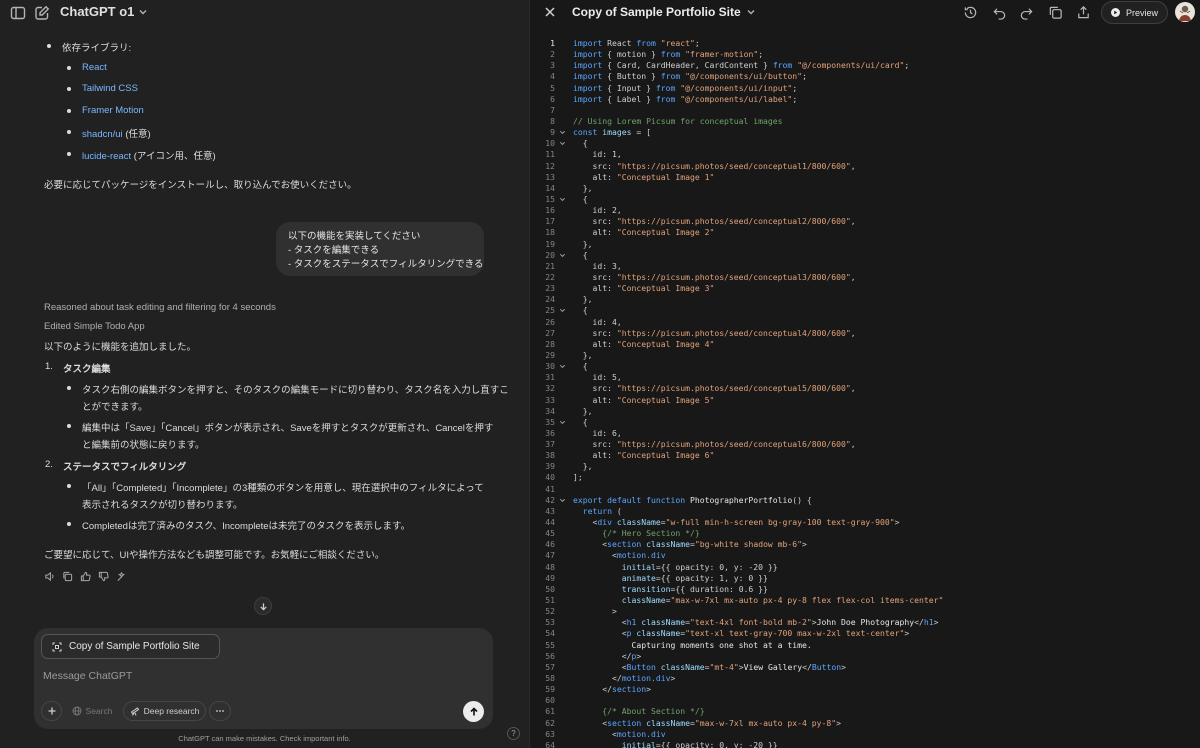 The width and height of the screenshot is (1200, 748). Describe the element at coordinates (865, 734) in the screenshot. I see `code-line: 63 <motion.div` at that location.